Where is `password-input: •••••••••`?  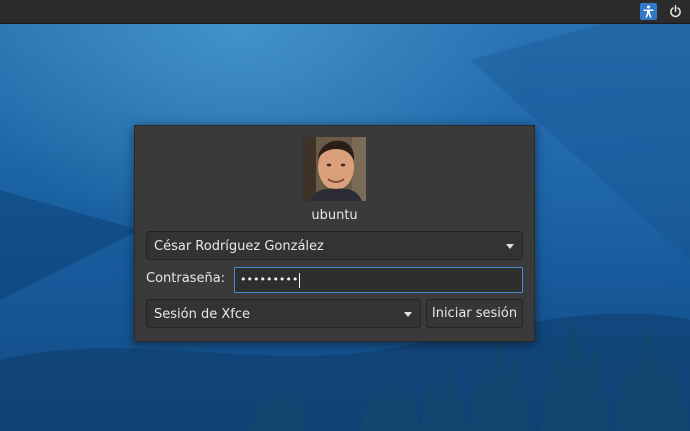 password-input: ••••••••• is located at coordinates (378, 280).